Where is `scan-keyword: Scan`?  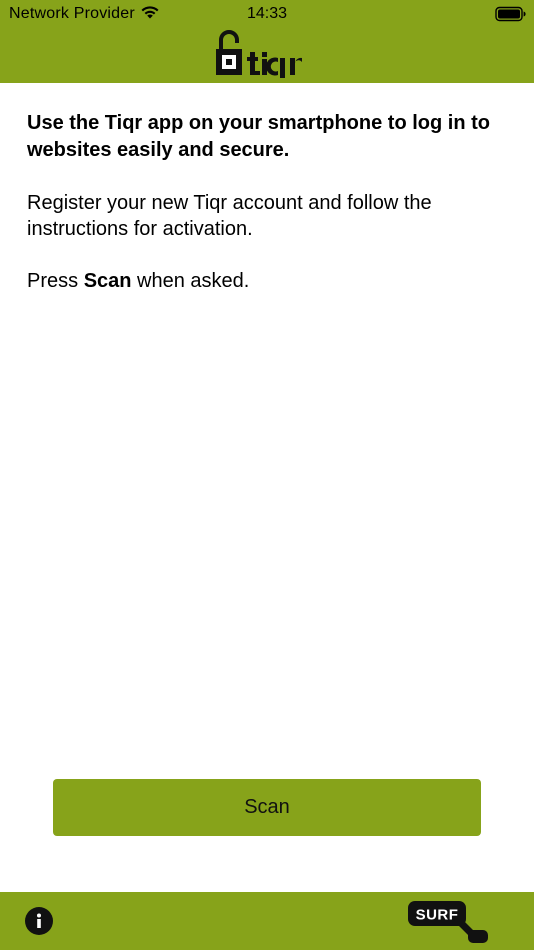 scan-keyword: Scan is located at coordinates (107, 281).